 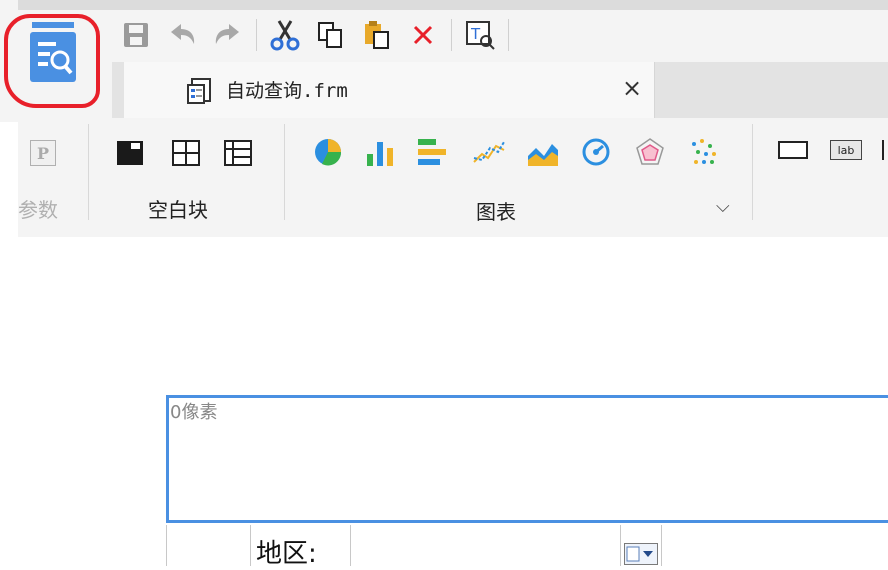 I want to click on copy-icon, so click(x=331, y=35).